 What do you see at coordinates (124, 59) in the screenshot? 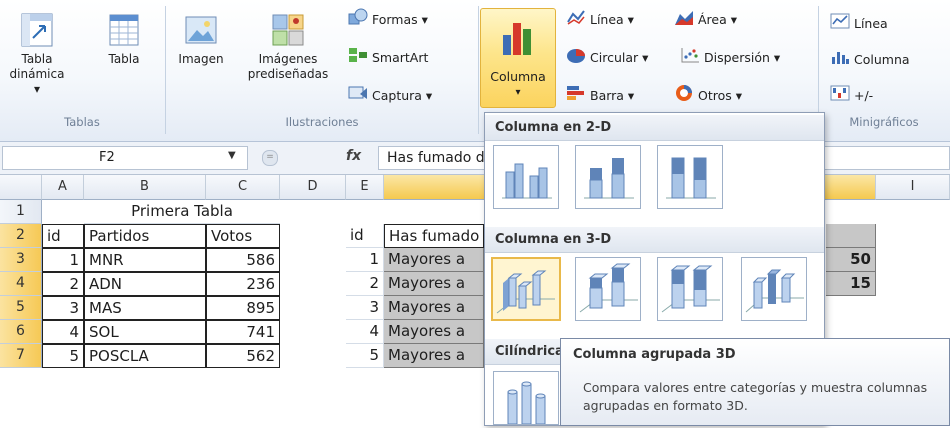
I see `table-label: Tabla` at bounding box center [124, 59].